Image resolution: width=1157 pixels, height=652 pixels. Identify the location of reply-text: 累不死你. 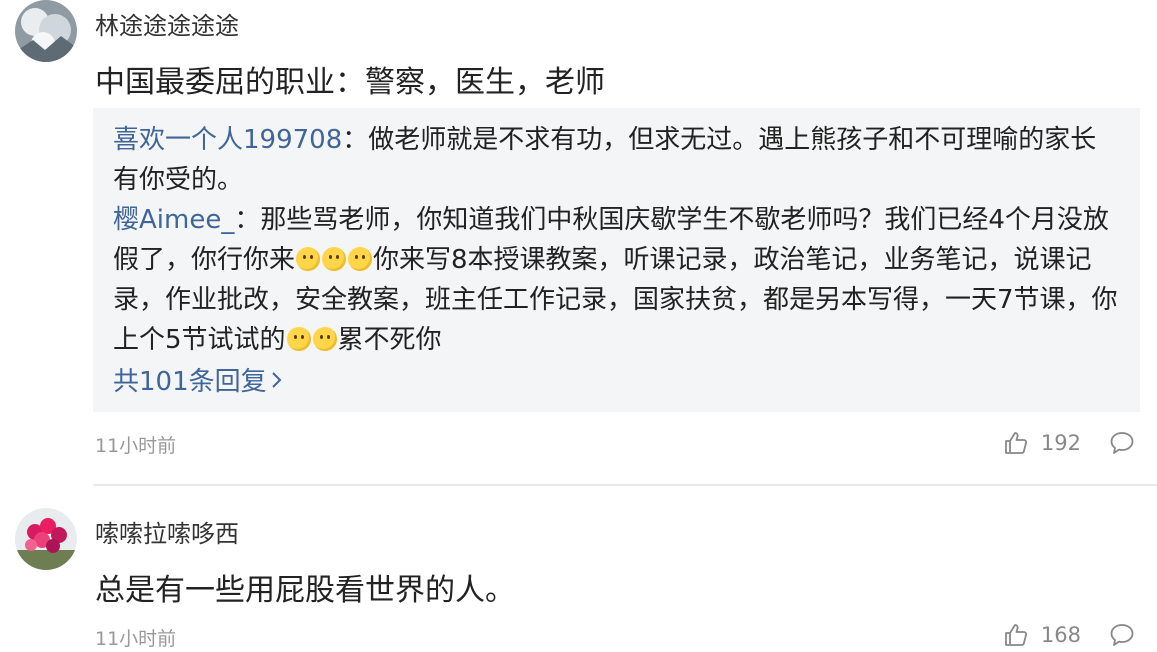
(389, 340).